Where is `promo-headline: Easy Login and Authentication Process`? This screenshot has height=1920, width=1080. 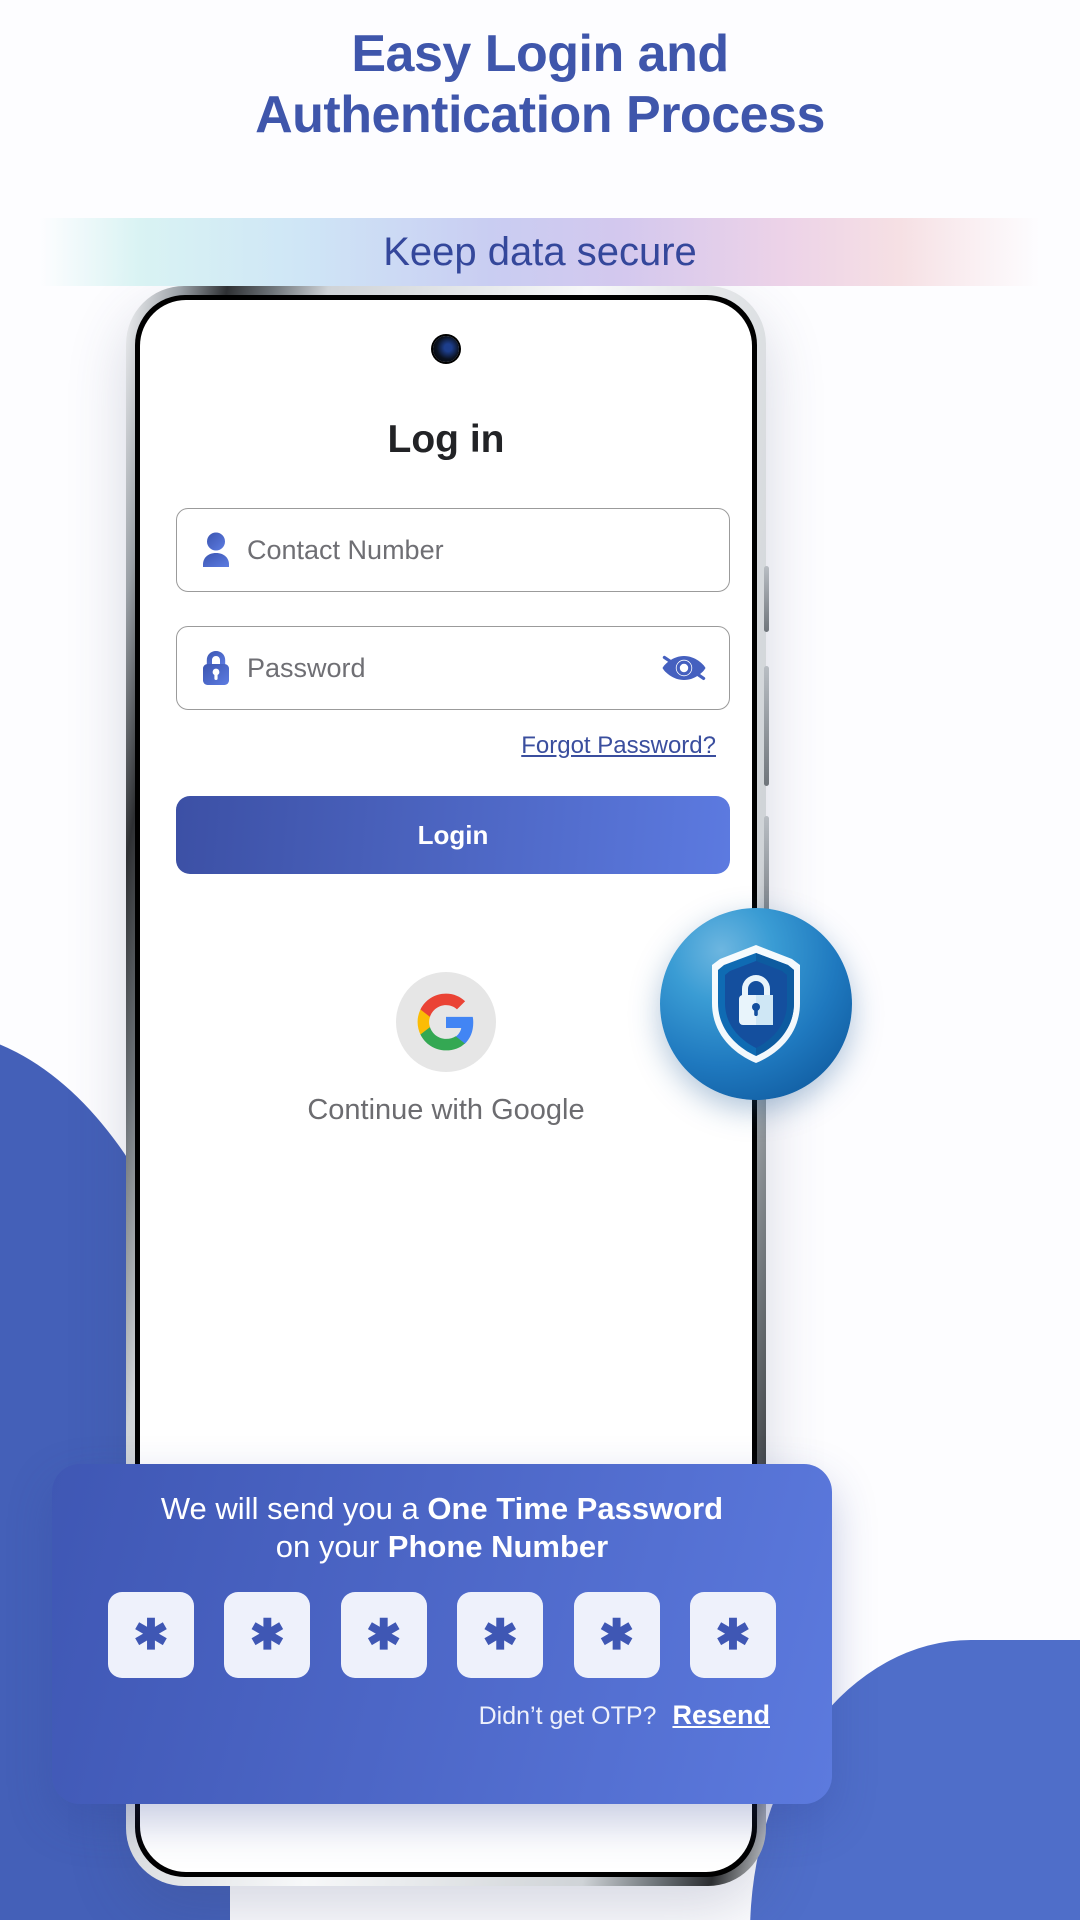
promo-headline: Easy Login and Authentication Process is located at coordinates (540, 85).